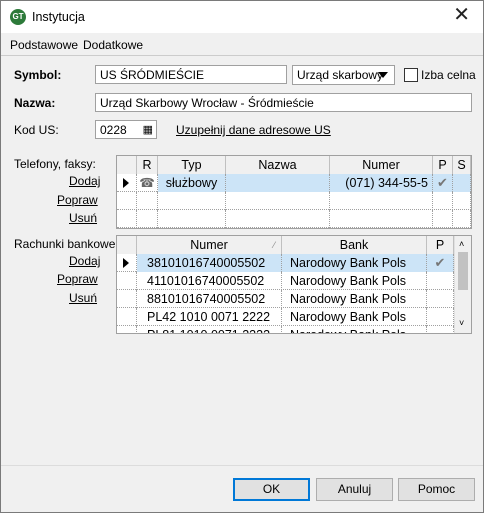  I want to click on table-row: 41101016740005502 Narodowy Bank Pols, so click(285, 281).